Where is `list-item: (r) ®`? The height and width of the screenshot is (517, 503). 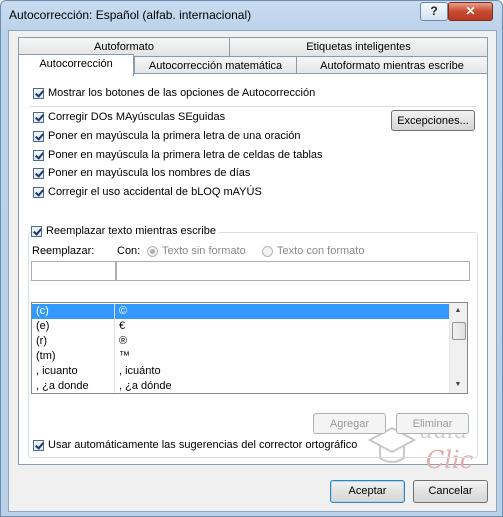 list-item: (r) ® is located at coordinates (242, 341).